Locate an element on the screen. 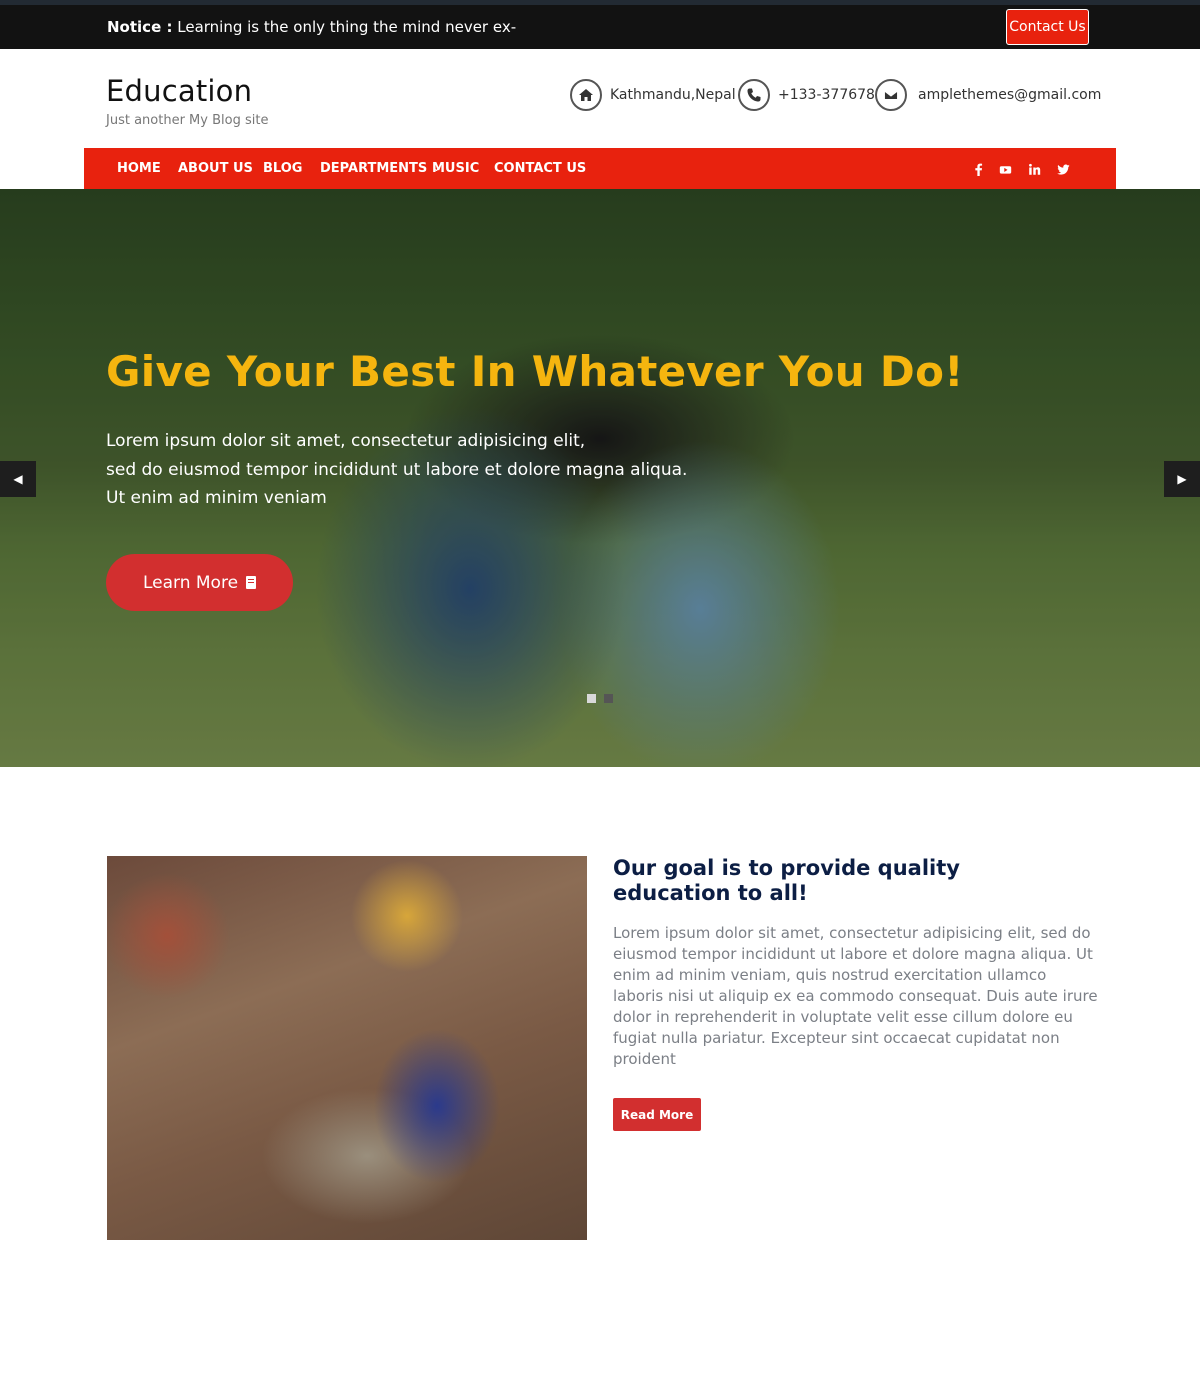 Image resolution: width=1200 pixels, height=1400 pixels. email-text: amplethemes@gmail.com is located at coordinates (1010, 95).